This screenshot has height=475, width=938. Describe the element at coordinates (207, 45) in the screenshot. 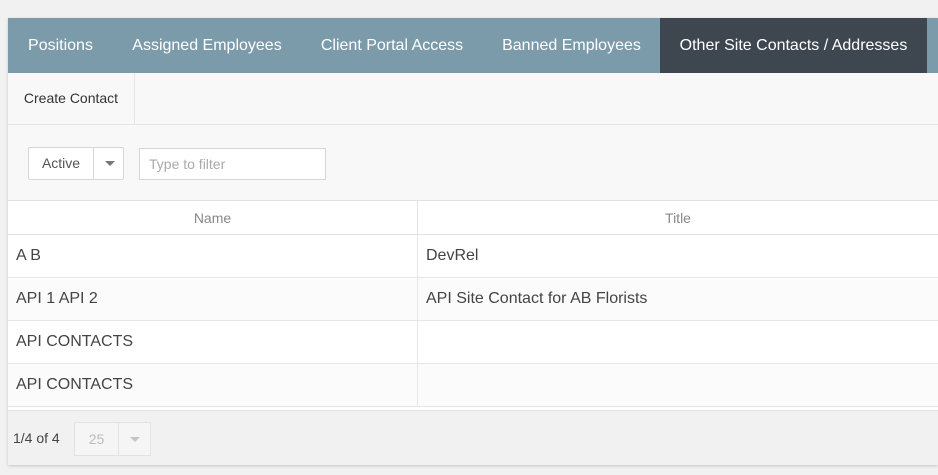

I see `tab-assigned-employees: Assigned Employees` at that location.